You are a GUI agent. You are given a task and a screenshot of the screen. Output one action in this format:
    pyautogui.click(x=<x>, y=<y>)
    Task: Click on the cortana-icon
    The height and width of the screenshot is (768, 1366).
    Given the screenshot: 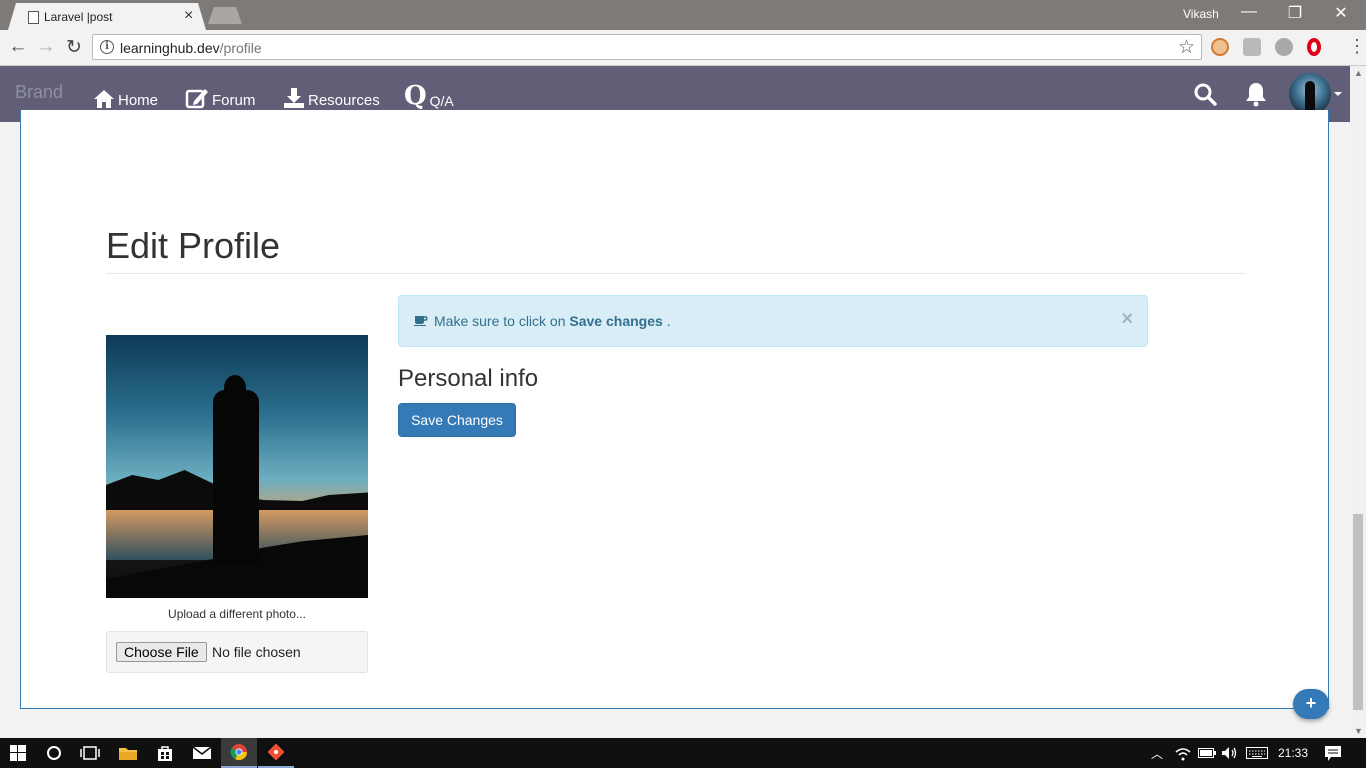 What is the action you would take?
    pyautogui.click(x=54, y=753)
    